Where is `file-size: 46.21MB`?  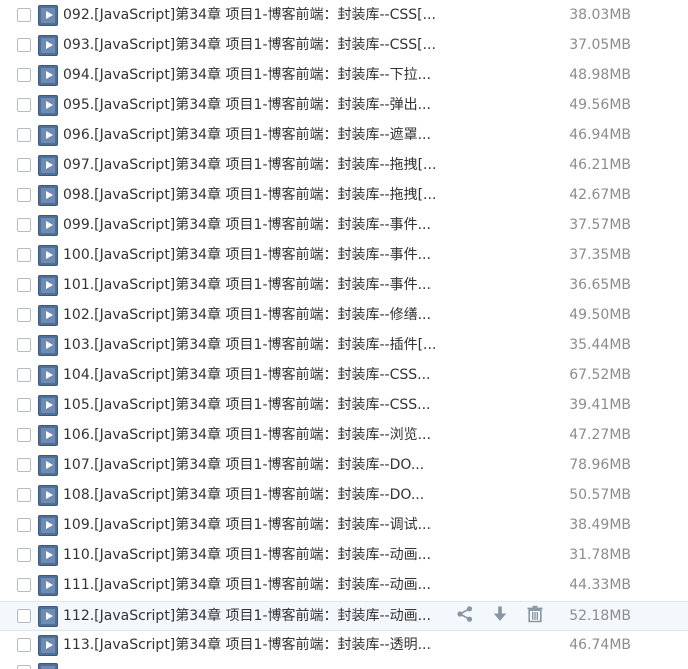 file-size: 46.21MB is located at coordinates (600, 165).